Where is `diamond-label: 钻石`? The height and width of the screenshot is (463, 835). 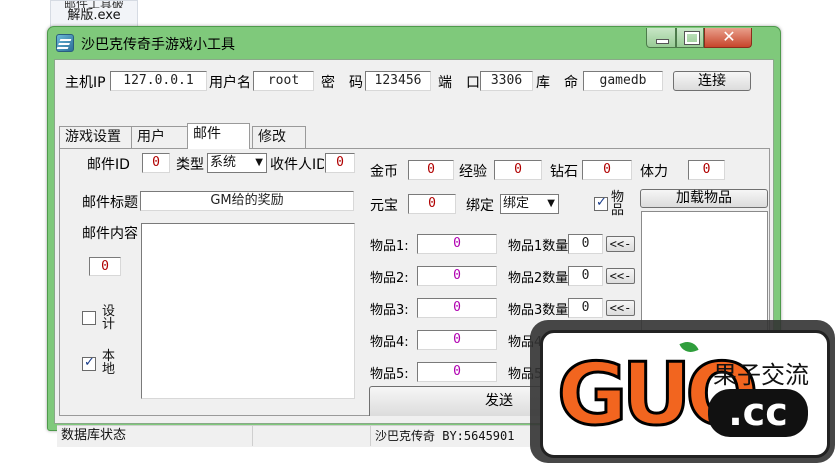
diamond-label: 钻石 is located at coordinates (564, 172).